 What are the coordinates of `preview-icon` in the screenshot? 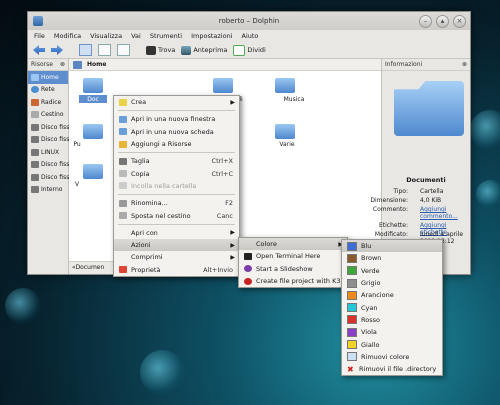 It's located at (186, 50).